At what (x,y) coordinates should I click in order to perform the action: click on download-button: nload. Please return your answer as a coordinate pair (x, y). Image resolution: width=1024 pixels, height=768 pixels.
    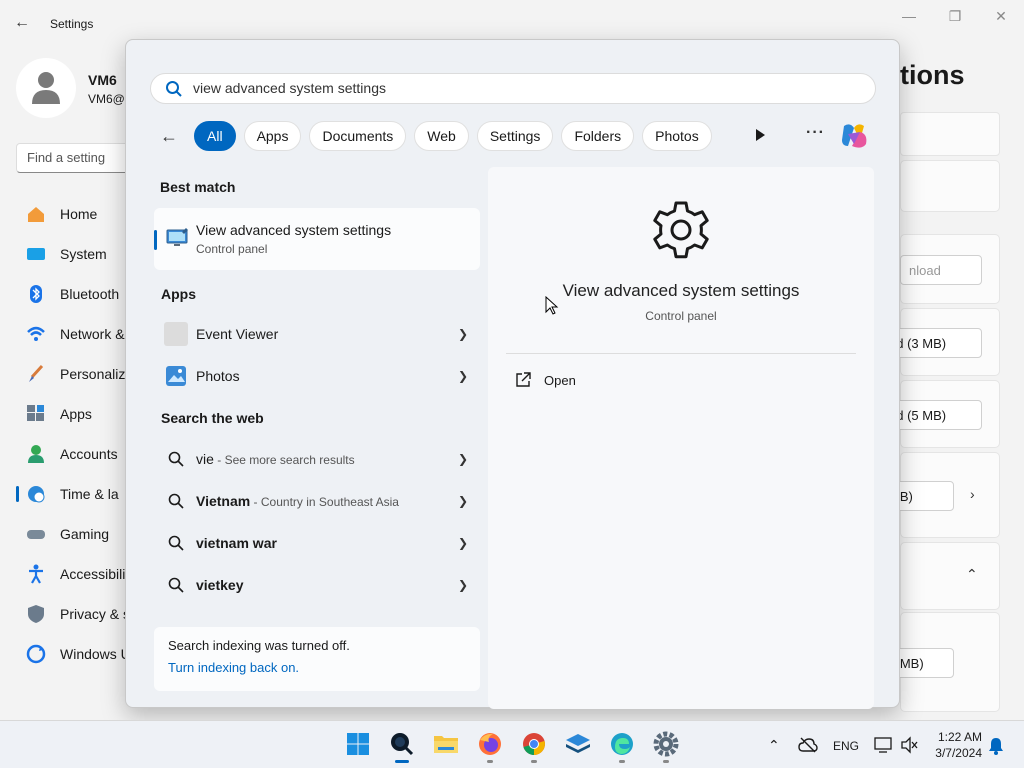
    Looking at the image, I should click on (941, 270).